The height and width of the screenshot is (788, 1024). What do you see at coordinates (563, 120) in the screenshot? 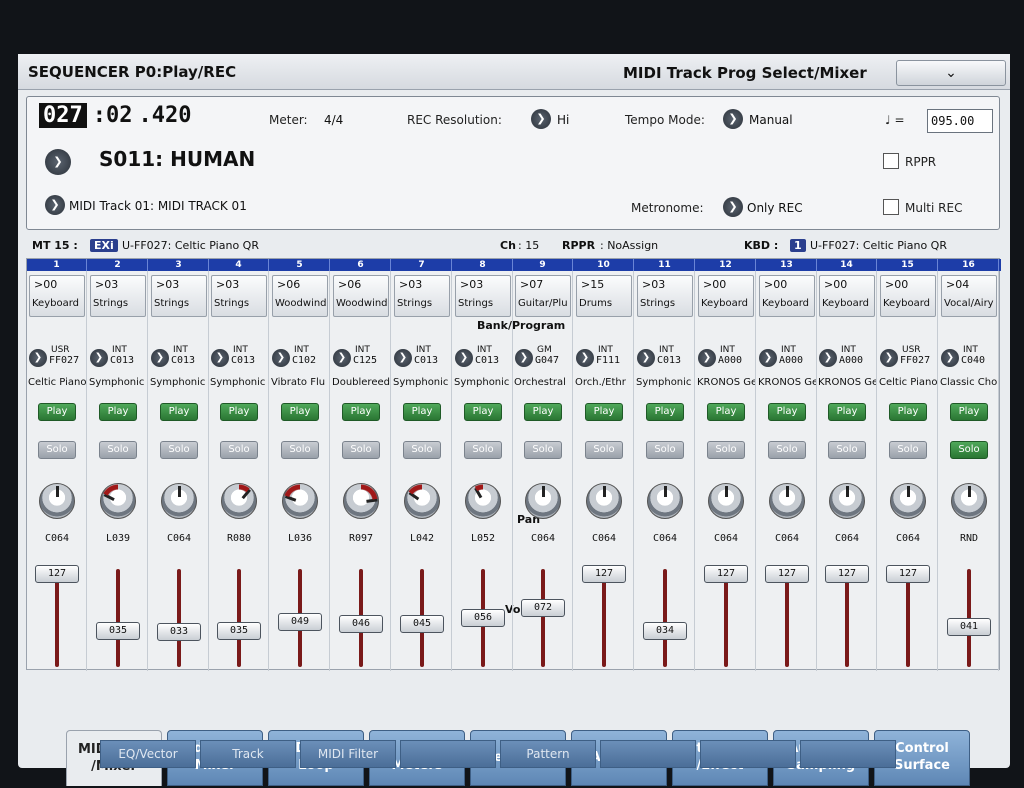
I see `rec-resolution-value: Hi` at bounding box center [563, 120].